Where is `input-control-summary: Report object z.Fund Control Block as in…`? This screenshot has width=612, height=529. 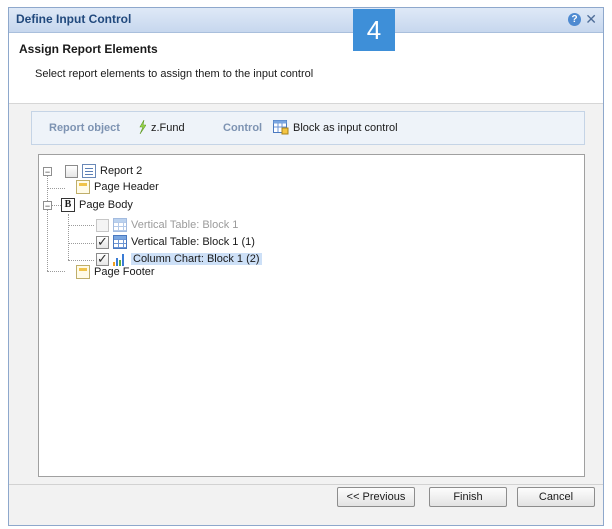
input-control-summary: Report object z.Fund Control Block as in… is located at coordinates (308, 128).